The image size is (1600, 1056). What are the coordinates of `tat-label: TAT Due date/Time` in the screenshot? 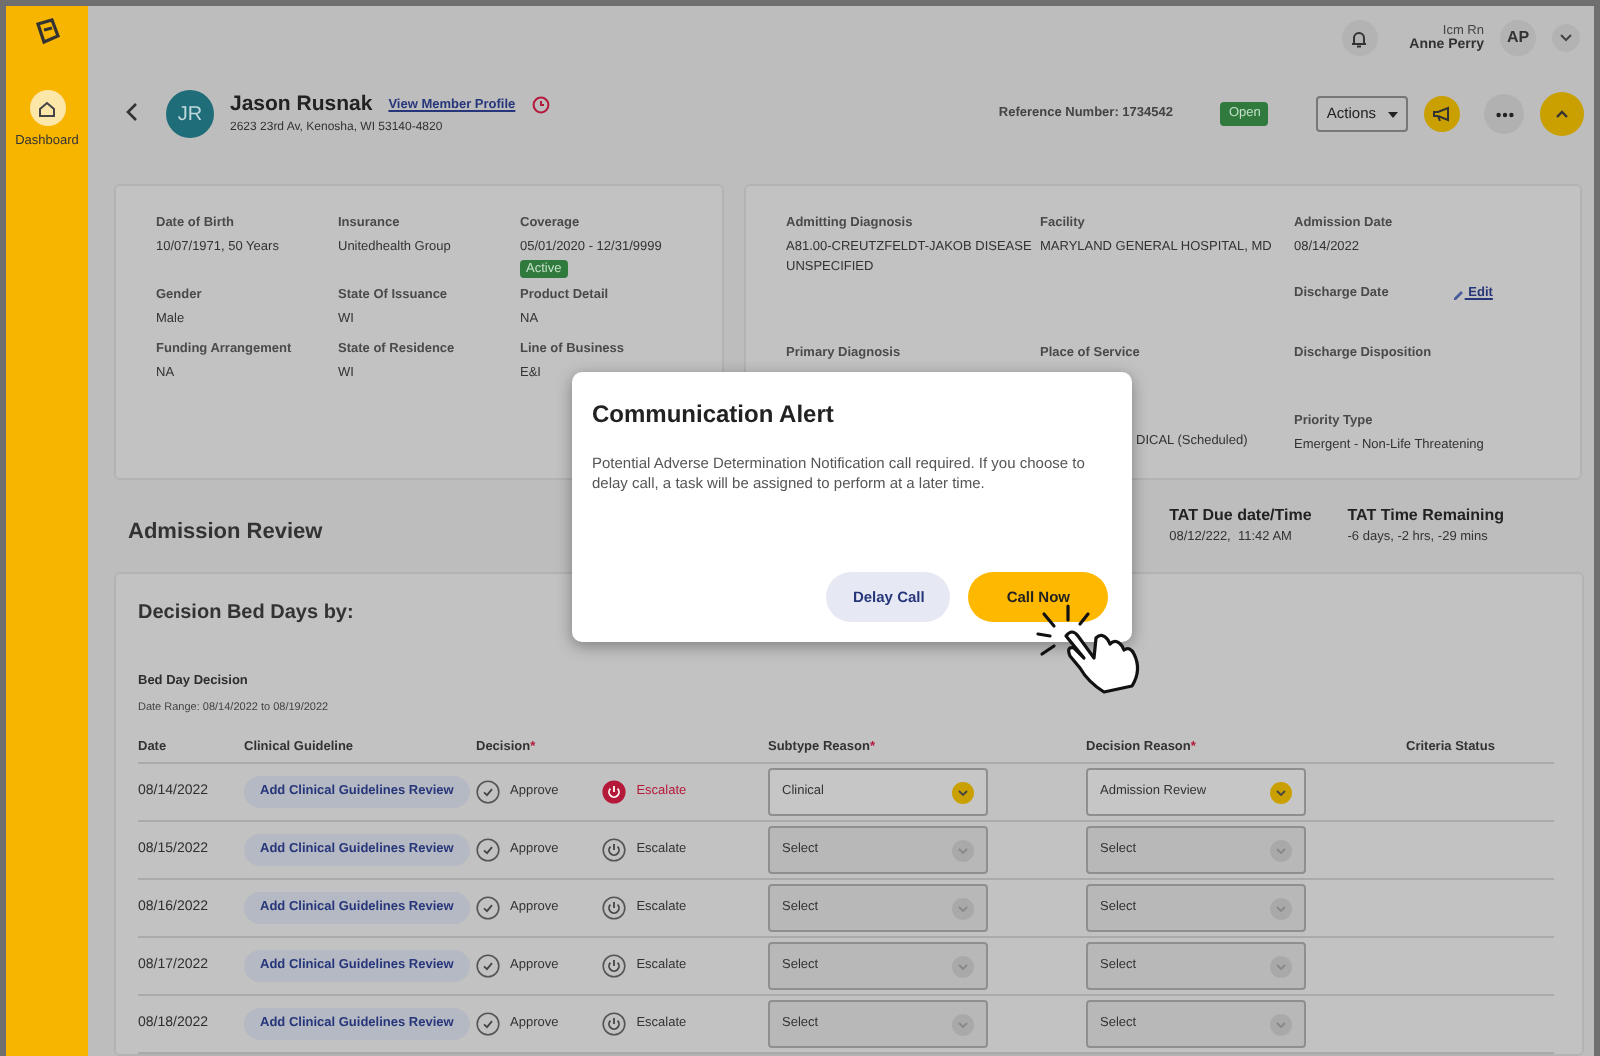 It's located at (1240, 516).